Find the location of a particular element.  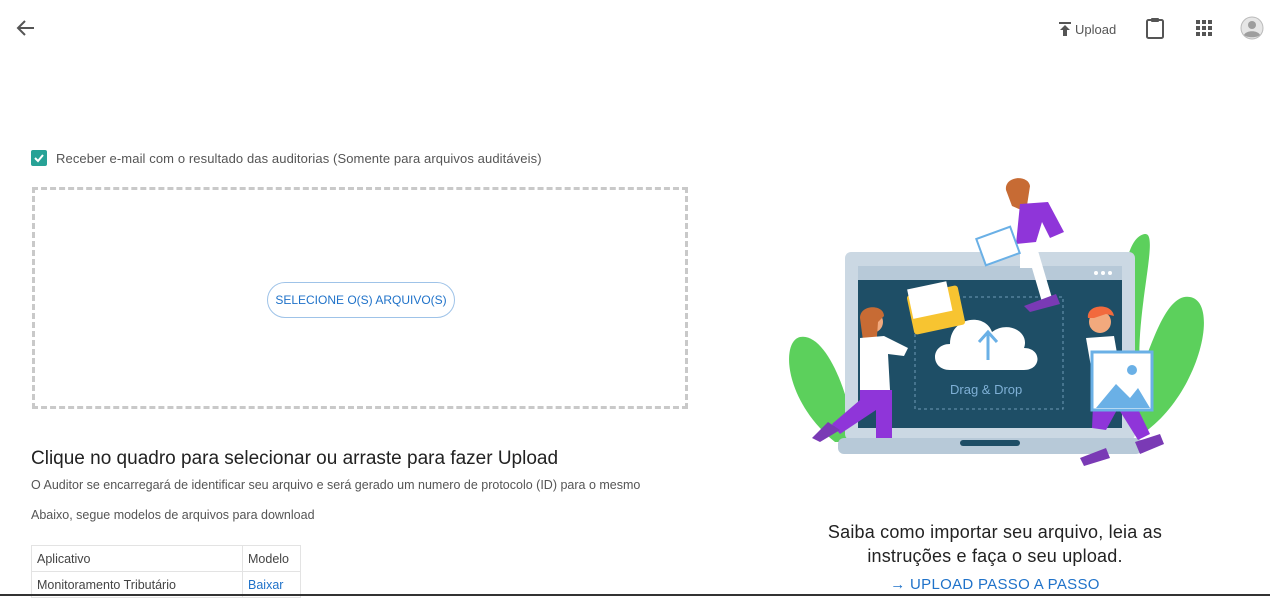

apps-grid-icon is located at coordinates (1204, 28).